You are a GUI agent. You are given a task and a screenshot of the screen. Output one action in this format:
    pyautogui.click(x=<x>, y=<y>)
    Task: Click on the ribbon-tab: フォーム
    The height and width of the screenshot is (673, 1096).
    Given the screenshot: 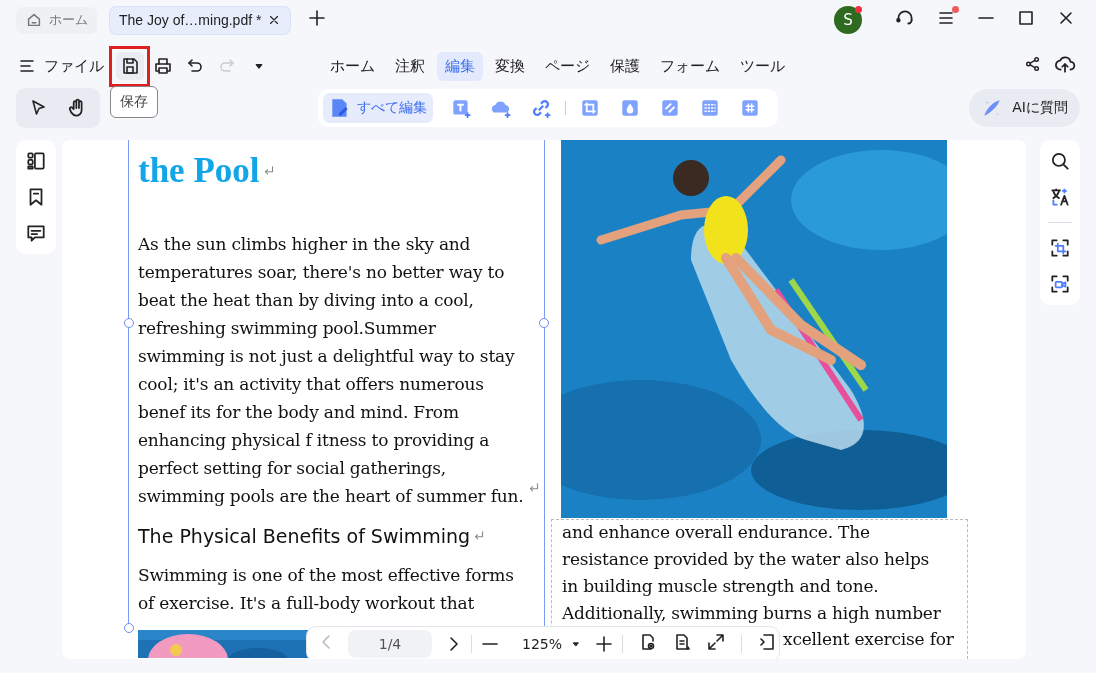 What is the action you would take?
    pyautogui.click(x=690, y=66)
    